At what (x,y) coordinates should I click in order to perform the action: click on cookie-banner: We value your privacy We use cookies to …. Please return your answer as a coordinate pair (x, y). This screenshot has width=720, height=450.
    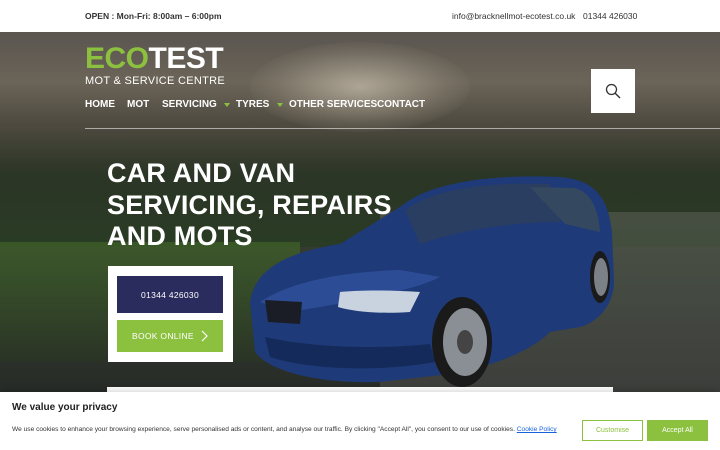
    Looking at the image, I should click on (360, 421).